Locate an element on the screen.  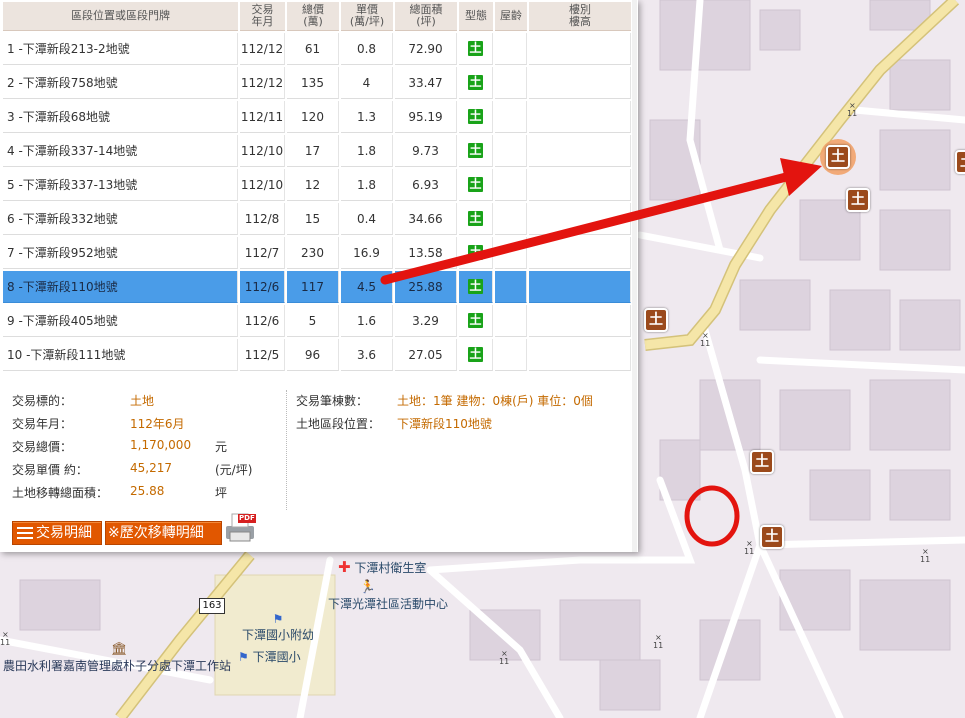
government-building-icon: 🏛 is located at coordinates (119, 649).